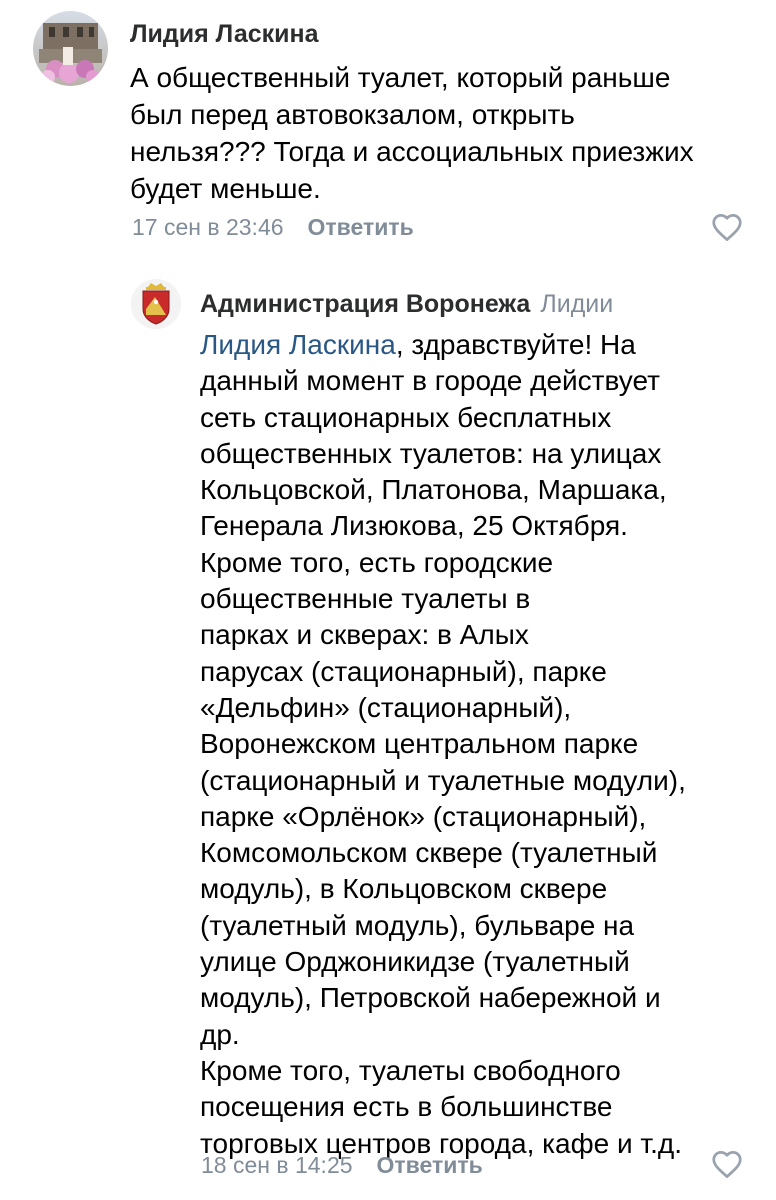 This screenshot has height=1200, width=776. Describe the element at coordinates (277, 1165) in the screenshot. I see `timestamp: 18 сен в 14:25` at that location.